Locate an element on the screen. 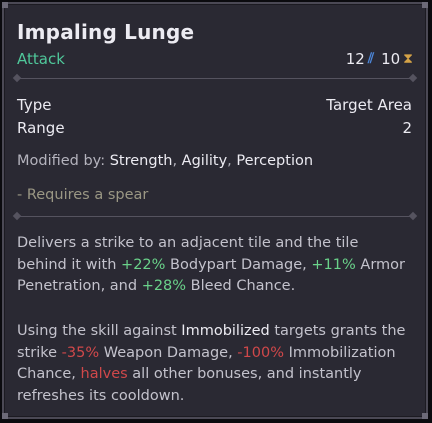  stat-value: 2 is located at coordinates (407, 128).